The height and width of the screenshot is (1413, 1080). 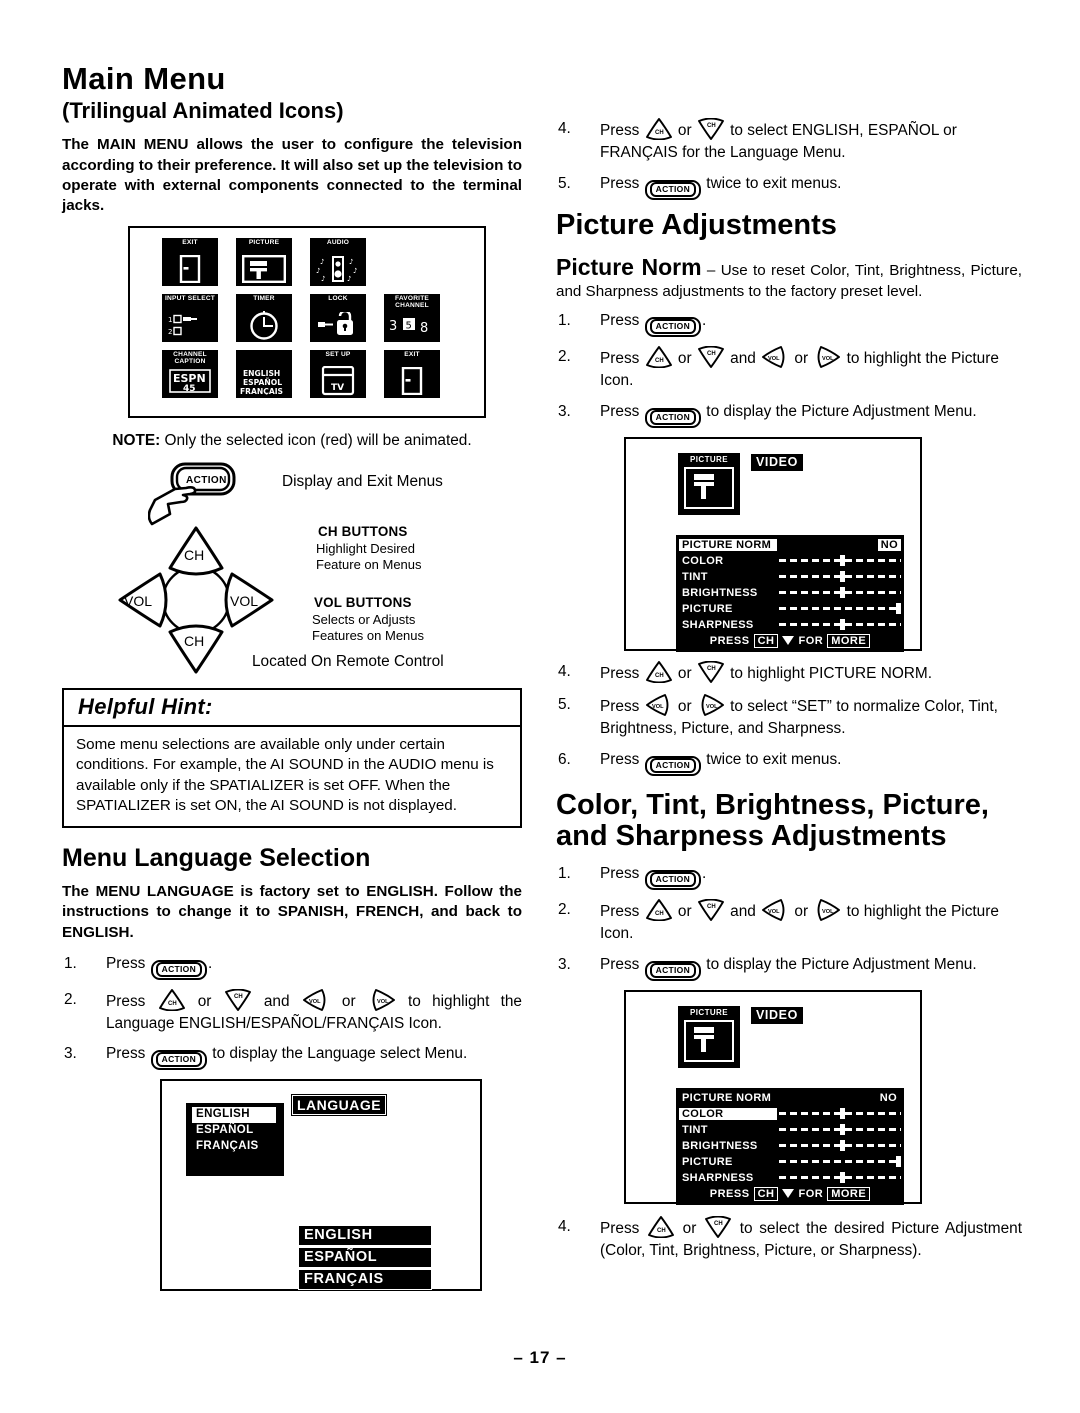 What do you see at coordinates (777, 462) in the screenshot?
I see `video-tag: VIDEO` at bounding box center [777, 462].